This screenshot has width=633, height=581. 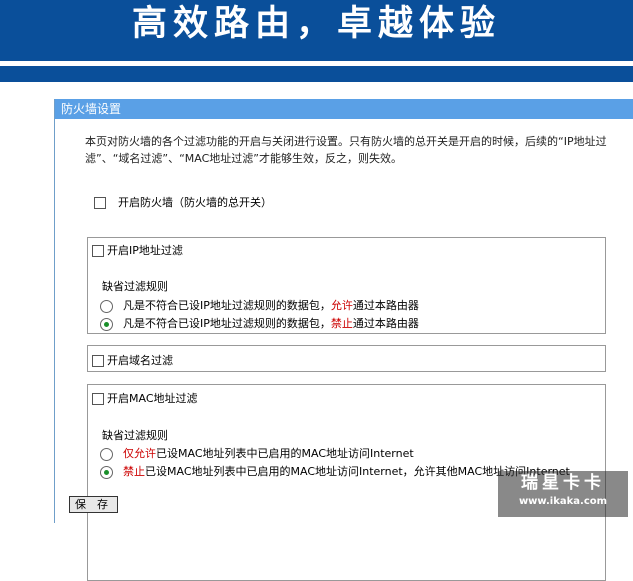 I want to click on ip-rule-deny-row: 凡是不符合已设IP地址过滤规则的数据包，禁止通过本路由器, so click(x=259, y=323).